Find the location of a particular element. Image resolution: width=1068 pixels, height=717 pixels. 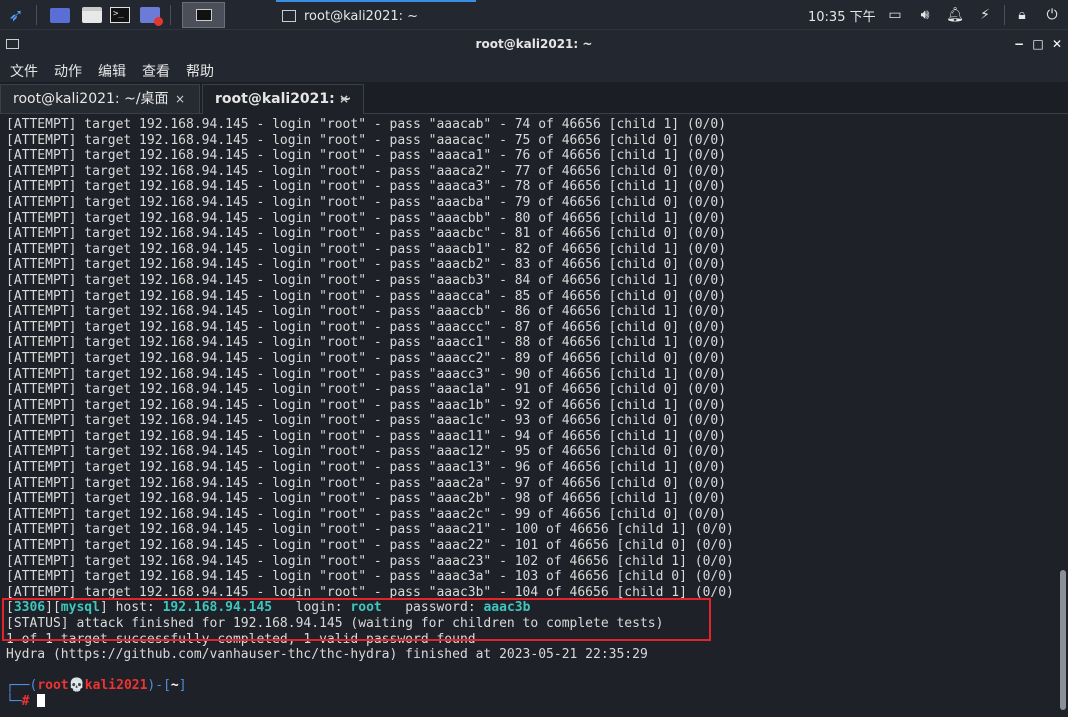

menu-view: 查看 is located at coordinates (156, 71).